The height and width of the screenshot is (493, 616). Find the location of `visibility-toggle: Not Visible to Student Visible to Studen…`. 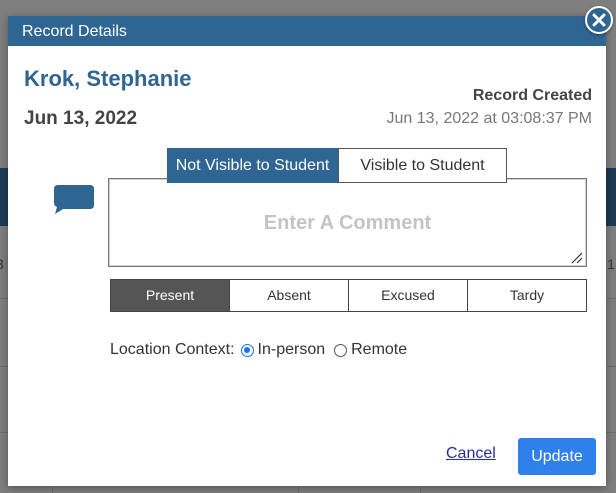

visibility-toggle: Not Visible to Student Visible to Studen… is located at coordinates (337, 165).